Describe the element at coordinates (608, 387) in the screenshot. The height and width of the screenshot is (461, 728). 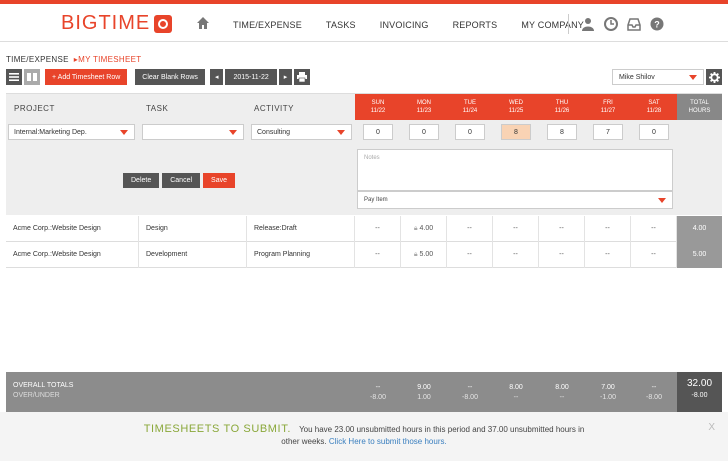
I see `total-value: 7.00` at that location.